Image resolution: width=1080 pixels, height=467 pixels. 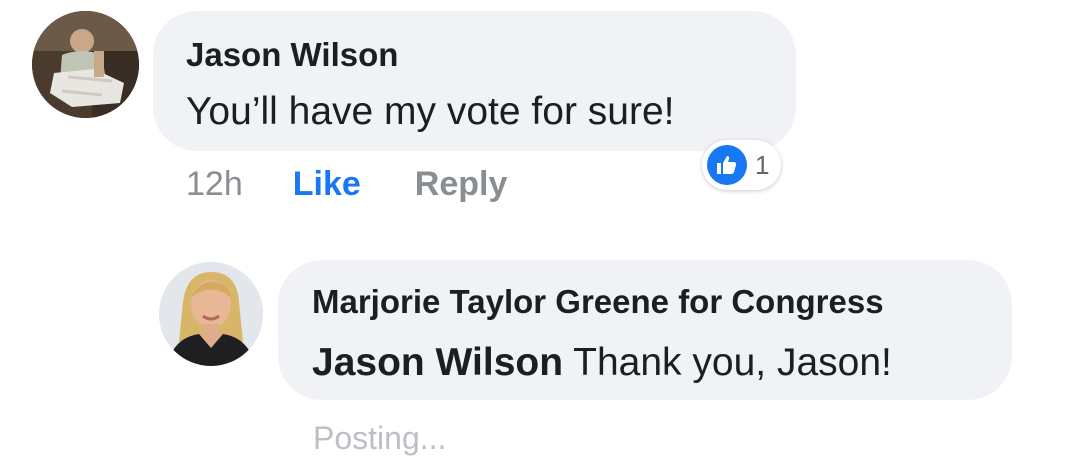 What do you see at coordinates (327, 184) in the screenshot?
I see `like-button: Like` at bounding box center [327, 184].